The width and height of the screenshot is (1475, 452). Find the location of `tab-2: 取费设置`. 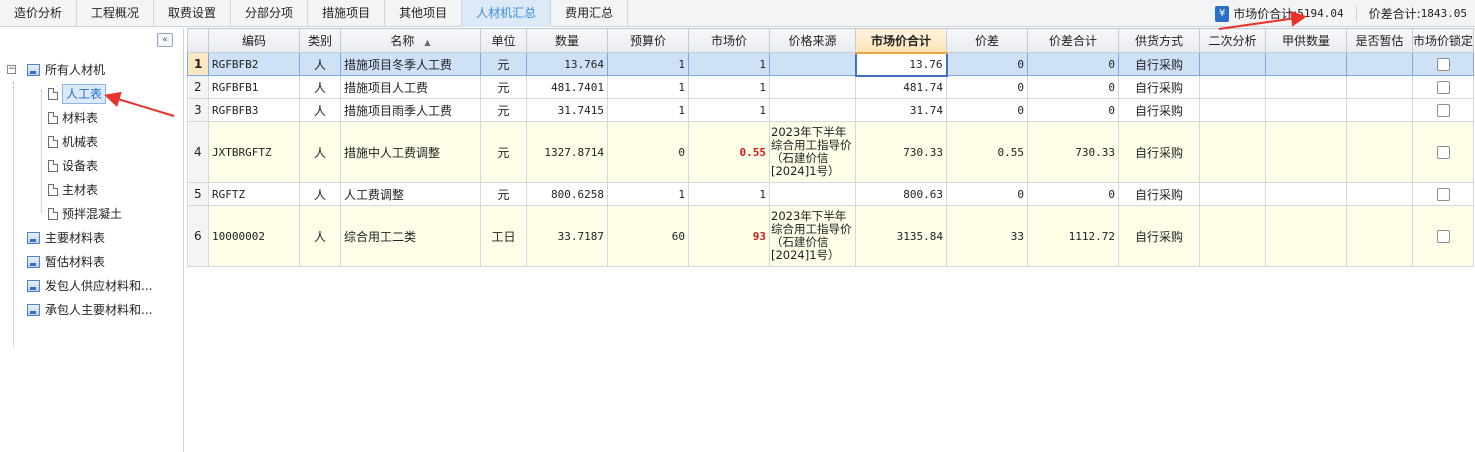

tab-2: 取费设置 is located at coordinates (193, 13).